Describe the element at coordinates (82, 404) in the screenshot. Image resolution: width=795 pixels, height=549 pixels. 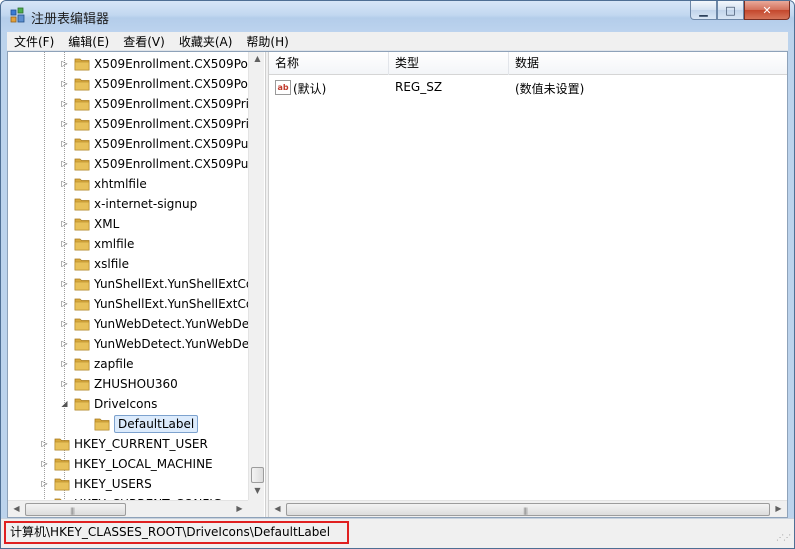
I see `folder-open-icon` at that location.